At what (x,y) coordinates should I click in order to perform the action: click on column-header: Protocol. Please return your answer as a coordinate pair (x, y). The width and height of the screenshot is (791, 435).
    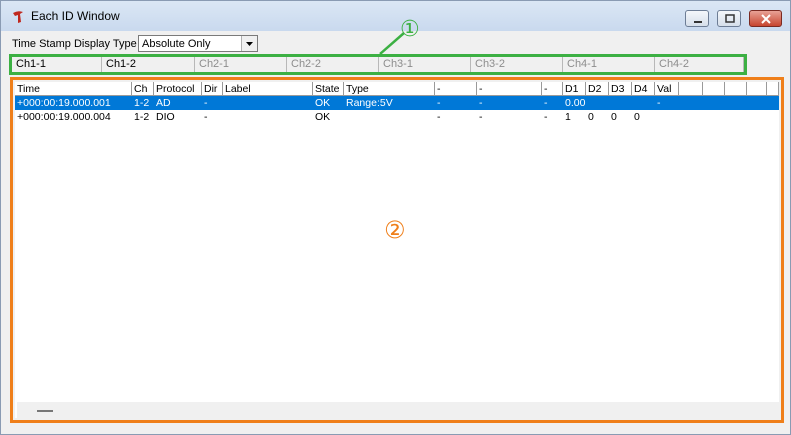
    Looking at the image, I should click on (178, 89).